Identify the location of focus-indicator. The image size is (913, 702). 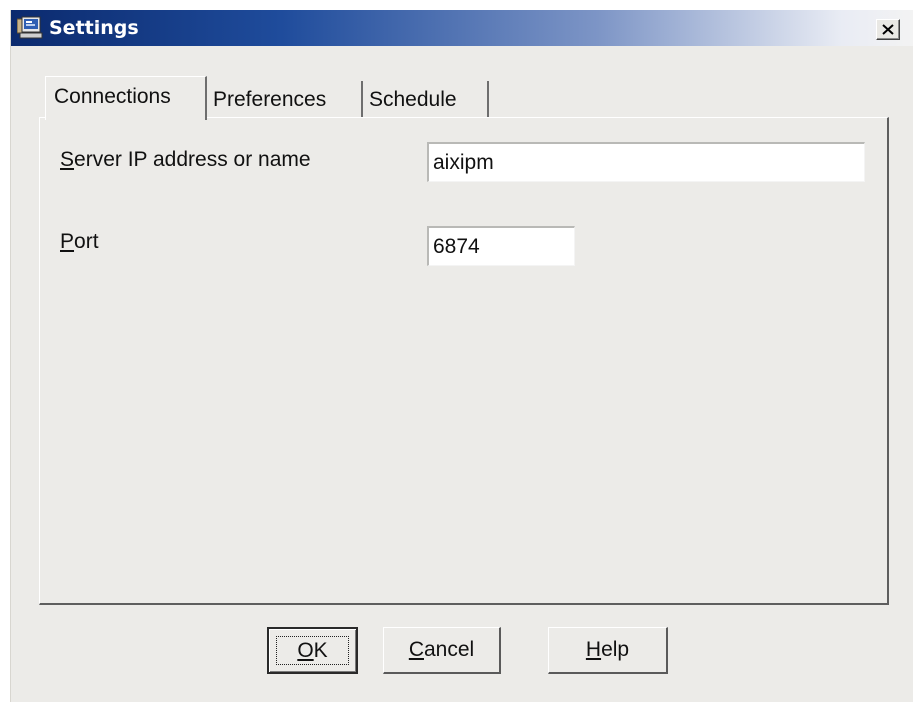
(312, 650).